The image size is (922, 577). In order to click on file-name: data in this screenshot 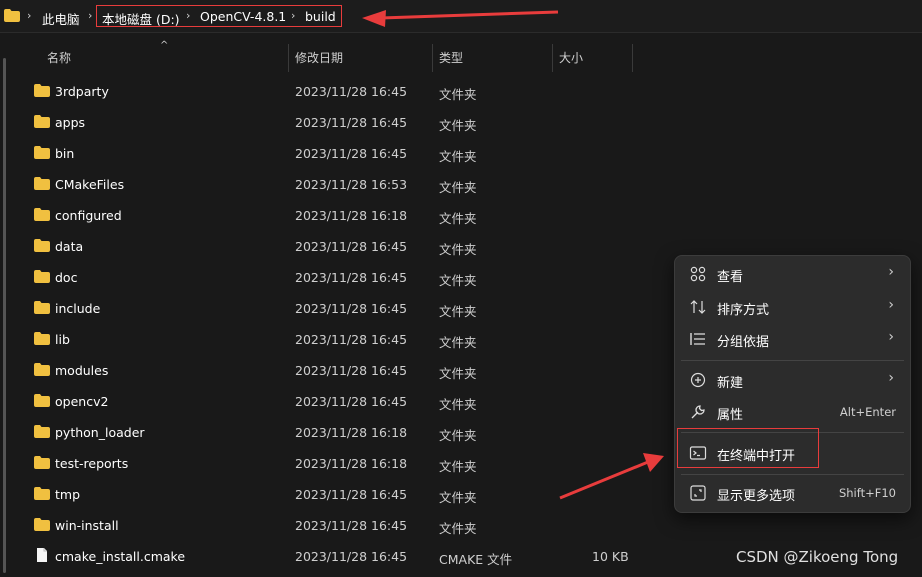, I will do `click(69, 246)`.